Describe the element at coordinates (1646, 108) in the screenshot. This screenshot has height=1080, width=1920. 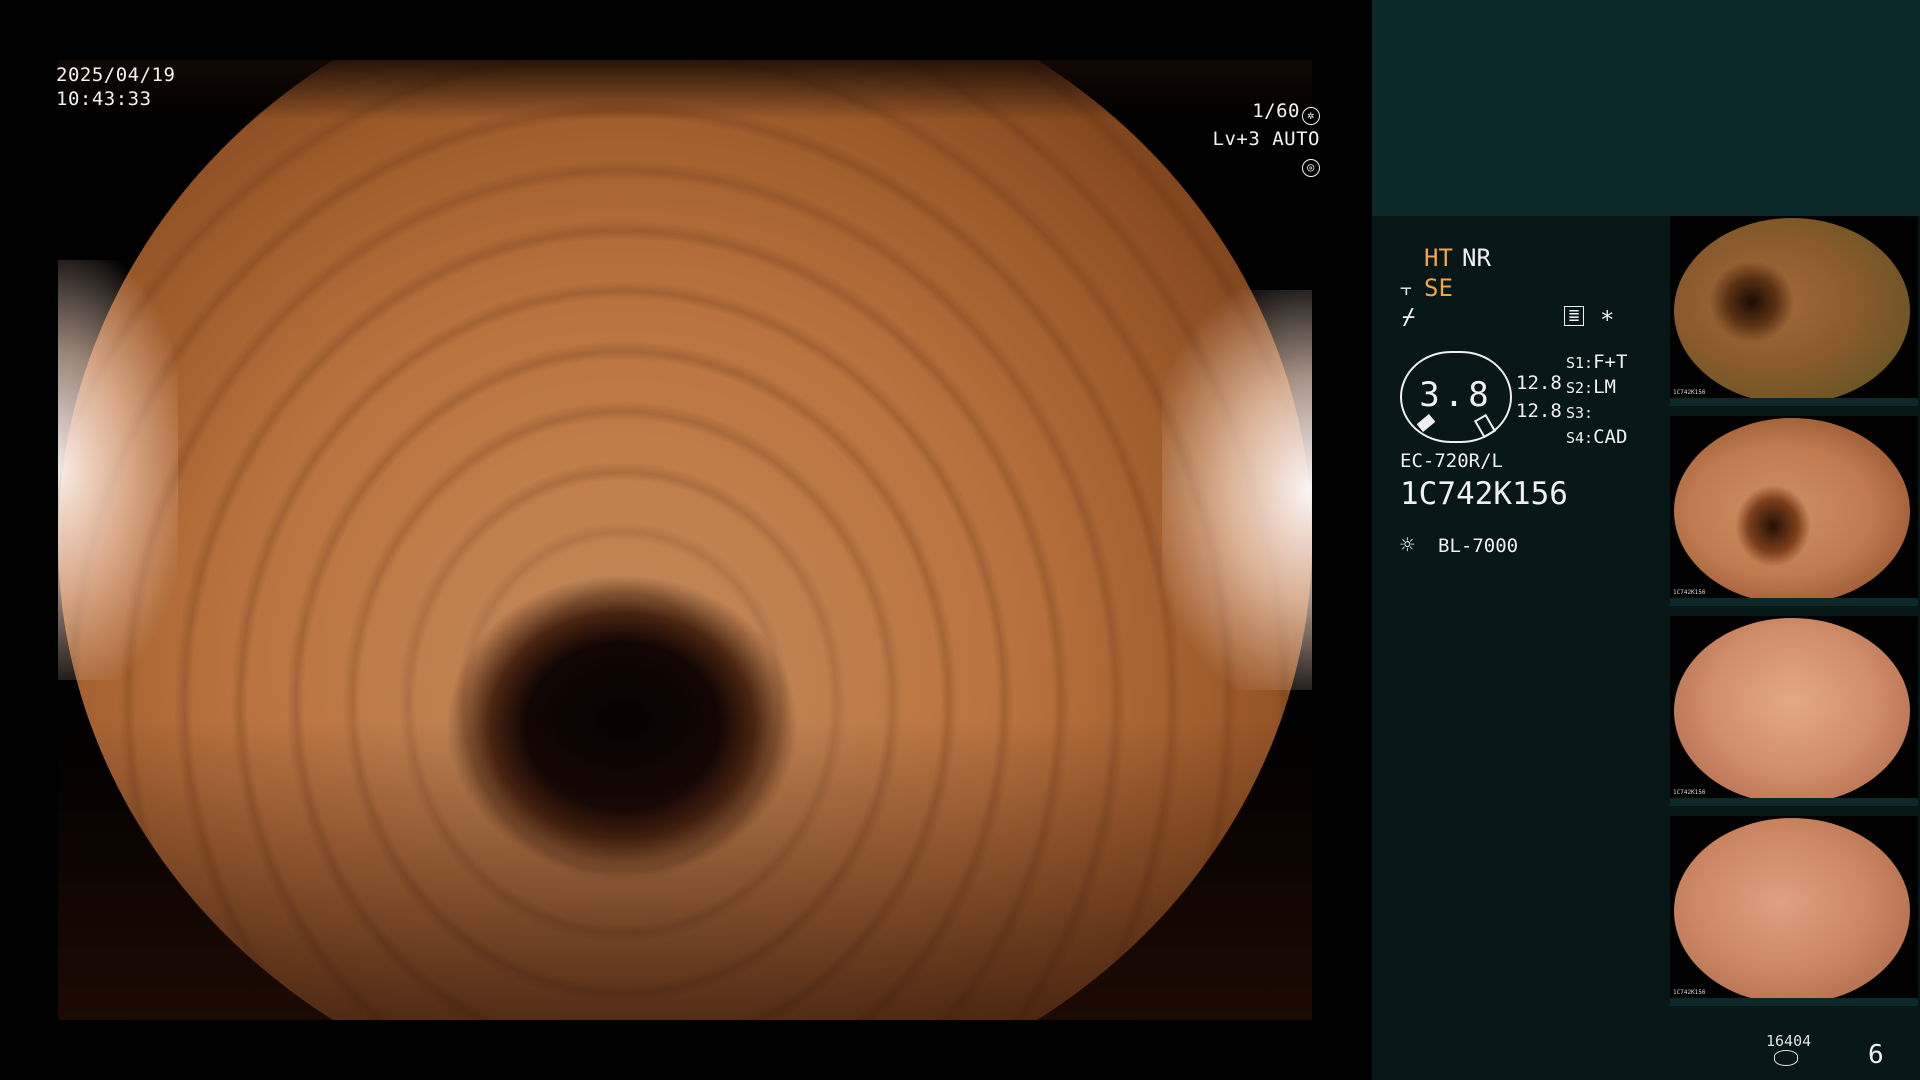
I see `panel-header-area` at that location.